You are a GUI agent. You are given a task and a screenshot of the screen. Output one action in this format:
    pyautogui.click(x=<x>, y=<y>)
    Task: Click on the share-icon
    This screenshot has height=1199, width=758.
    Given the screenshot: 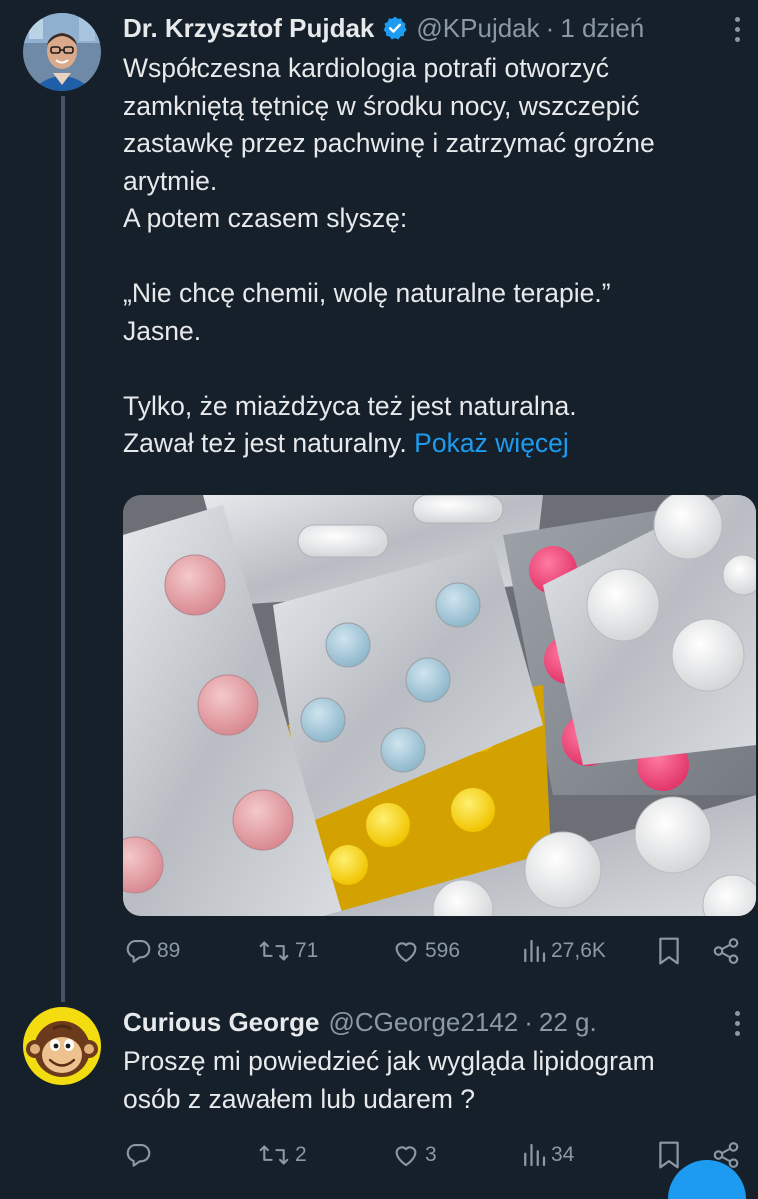 What is the action you would take?
    pyautogui.click(x=726, y=951)
    